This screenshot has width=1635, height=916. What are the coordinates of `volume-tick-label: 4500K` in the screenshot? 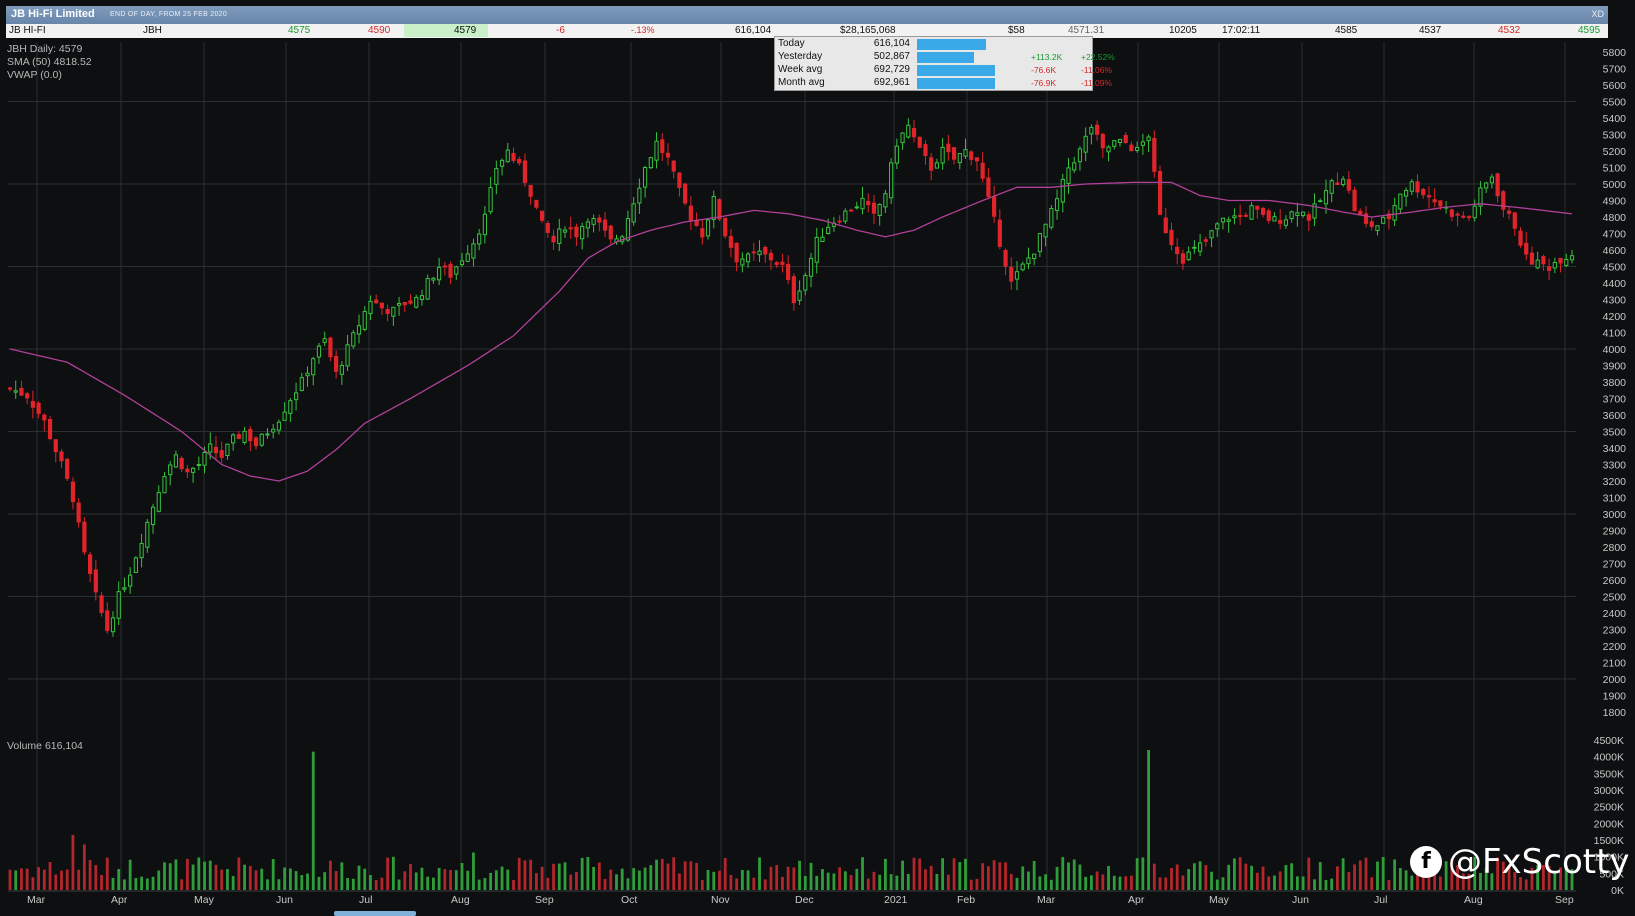 It's located at (1609, 741).